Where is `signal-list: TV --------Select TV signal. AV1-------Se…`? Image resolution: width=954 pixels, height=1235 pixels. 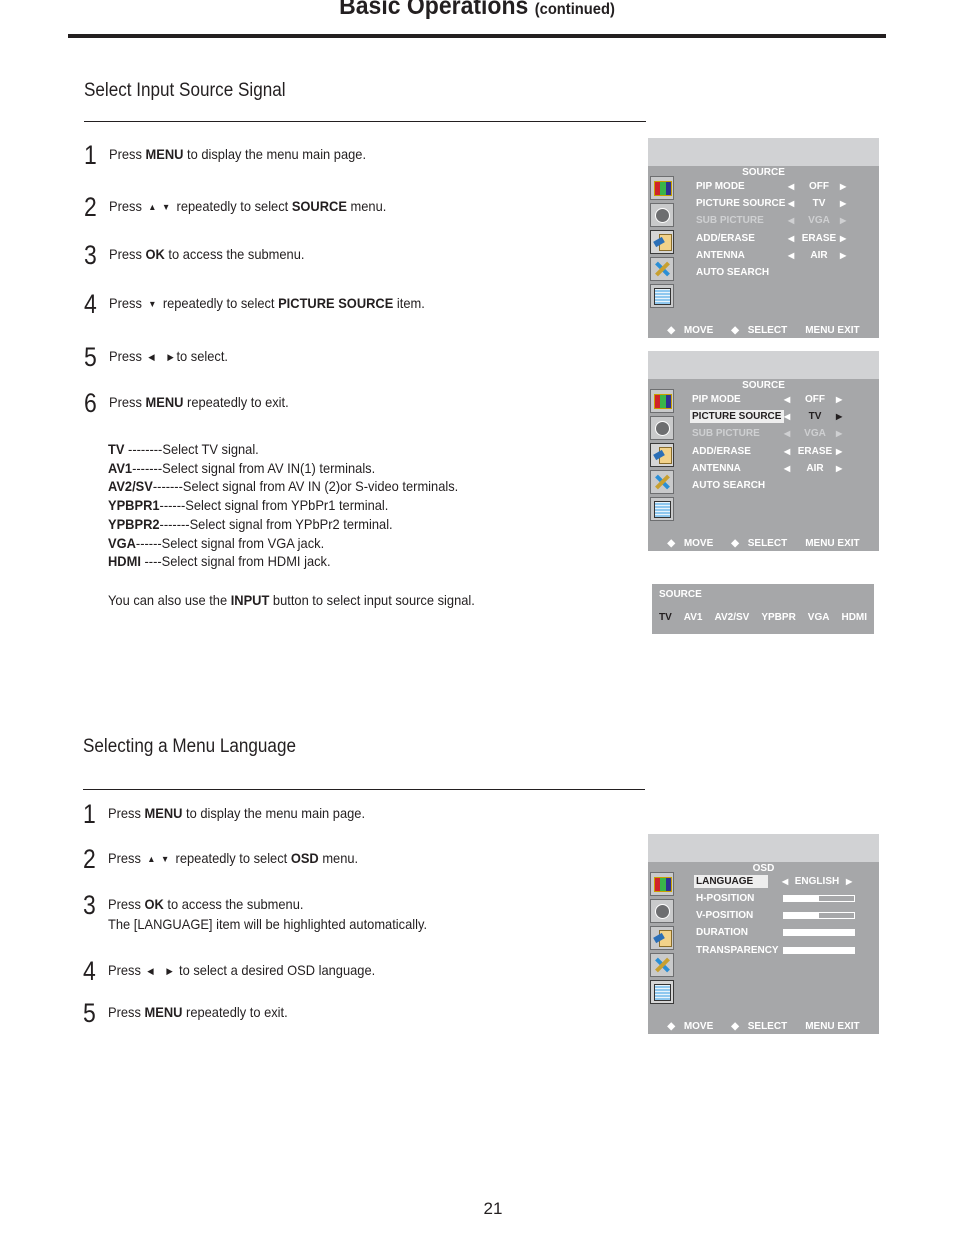 signal-list: TV --------Select TV signal. AV1-------Se… is located at coordinates (283, 505).